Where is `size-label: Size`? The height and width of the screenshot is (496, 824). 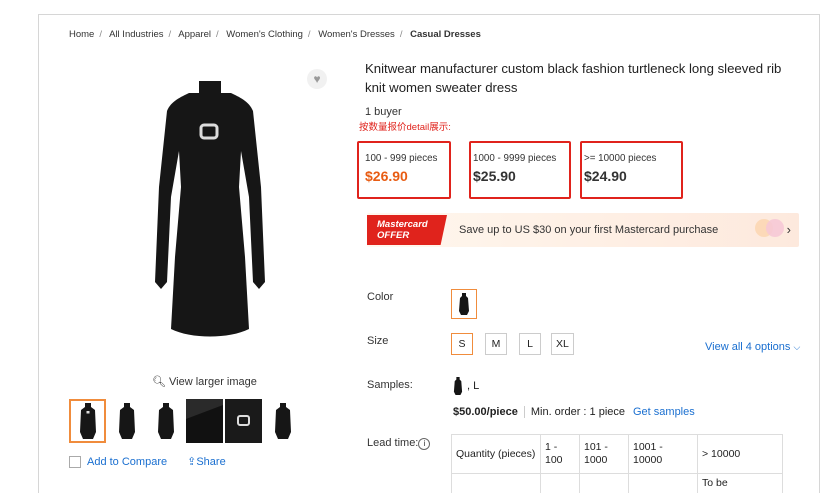
size-label: Size is located at coordinates (378, 341).